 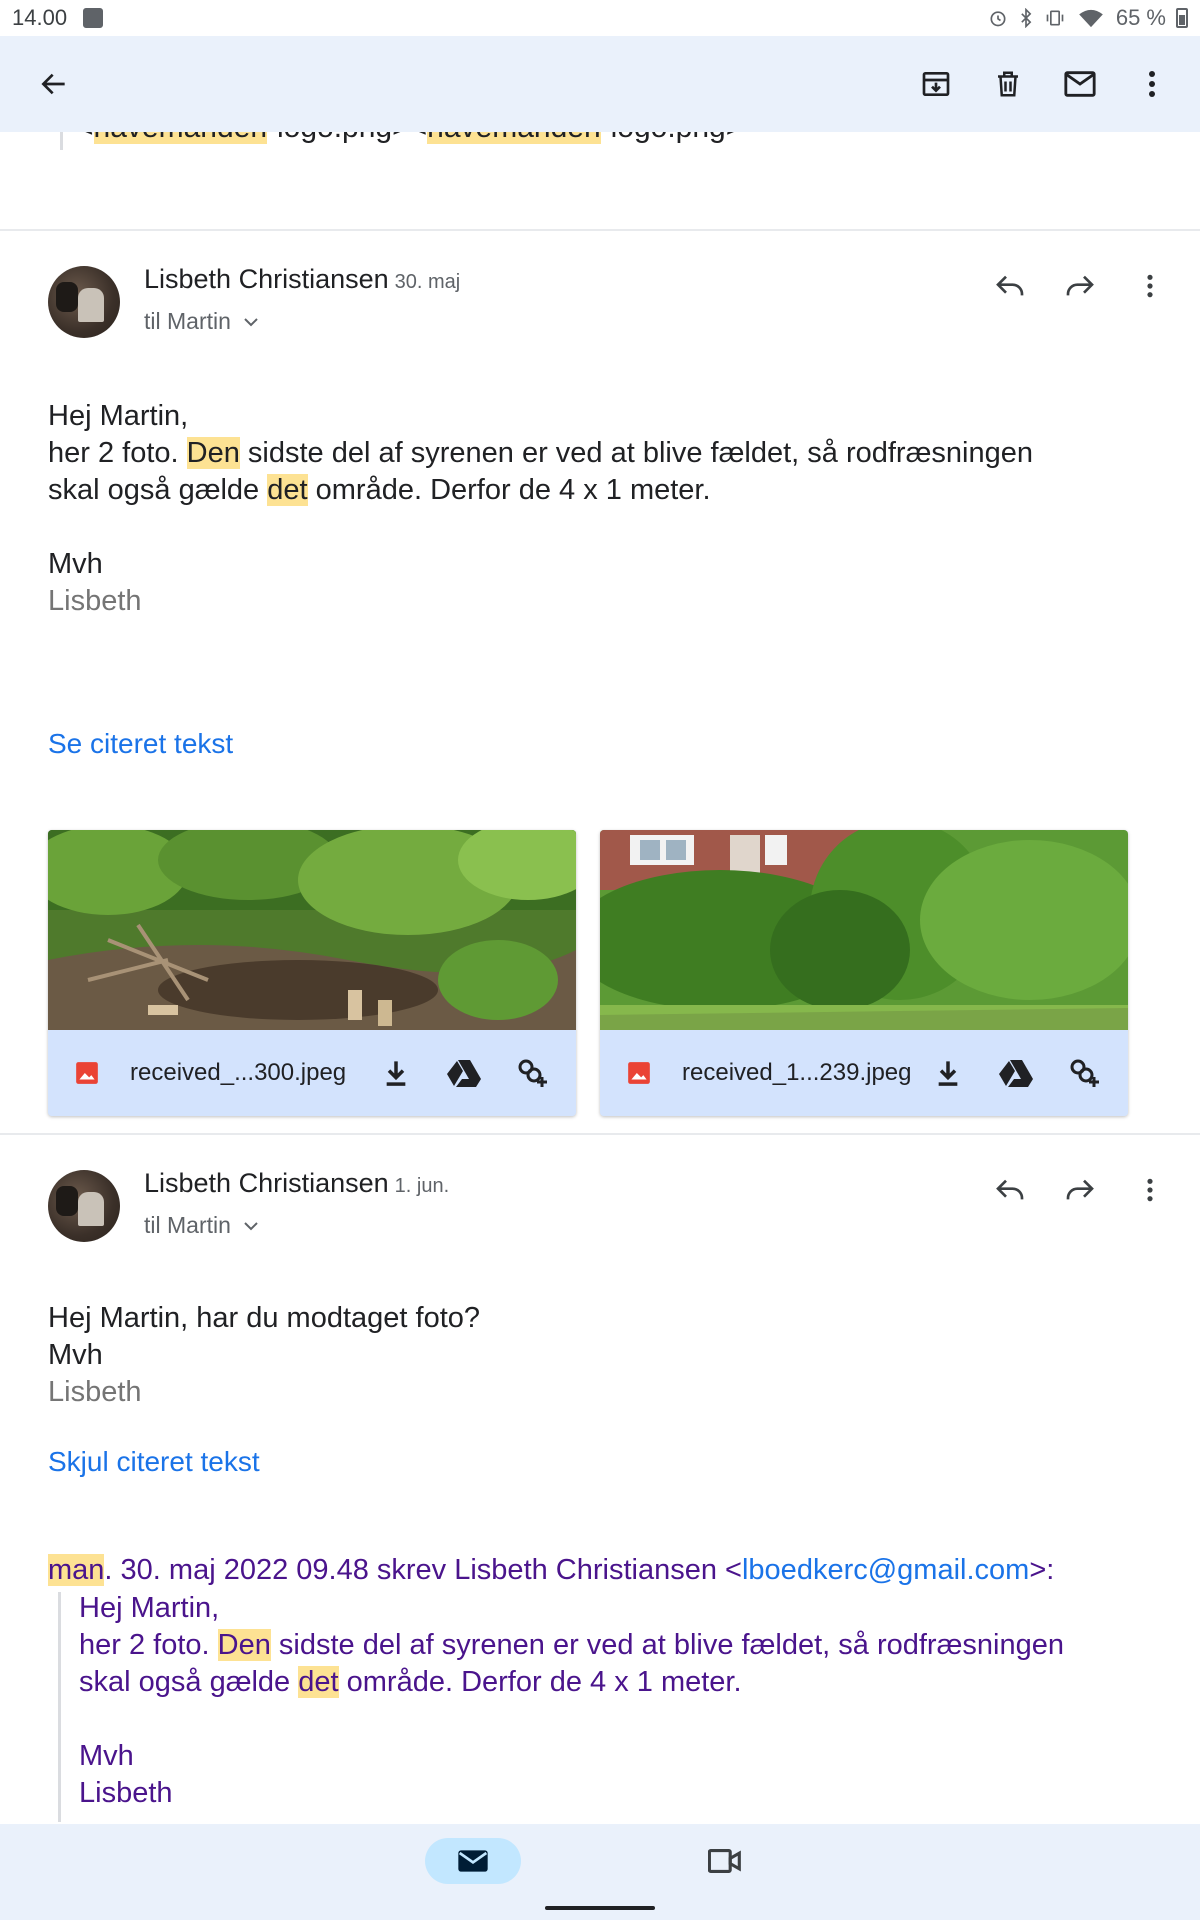 I want to click on message-header: Lisbeth Christiansen 1. jun. til Martin, so click(x=608, y=1209).